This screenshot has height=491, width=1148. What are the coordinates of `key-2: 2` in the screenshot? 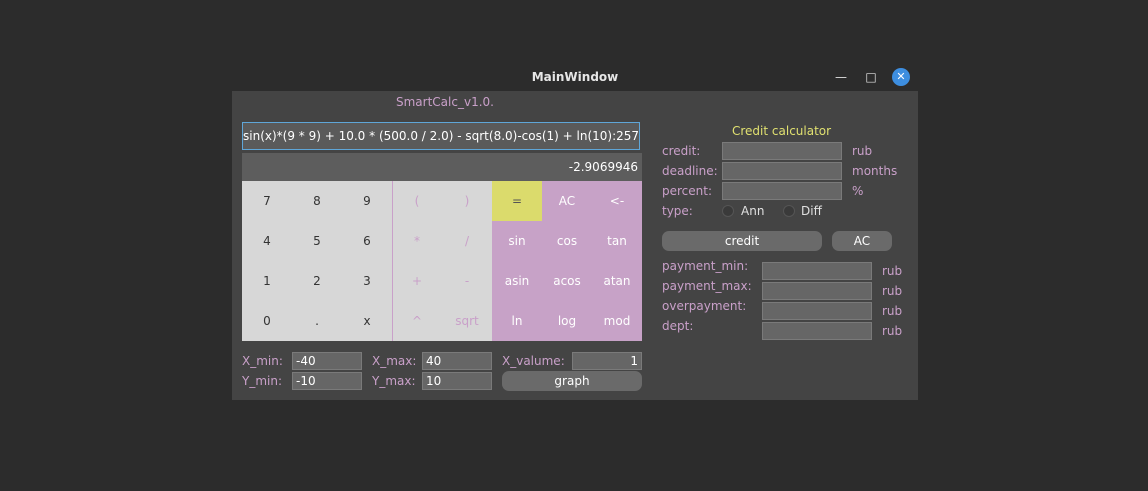 It's located at (317, 281).